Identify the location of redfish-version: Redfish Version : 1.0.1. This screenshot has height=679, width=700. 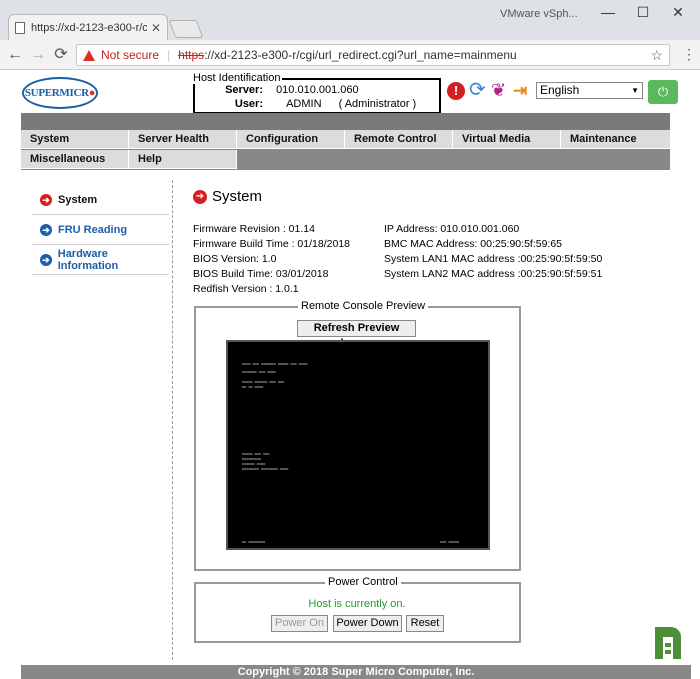
(246, 289).